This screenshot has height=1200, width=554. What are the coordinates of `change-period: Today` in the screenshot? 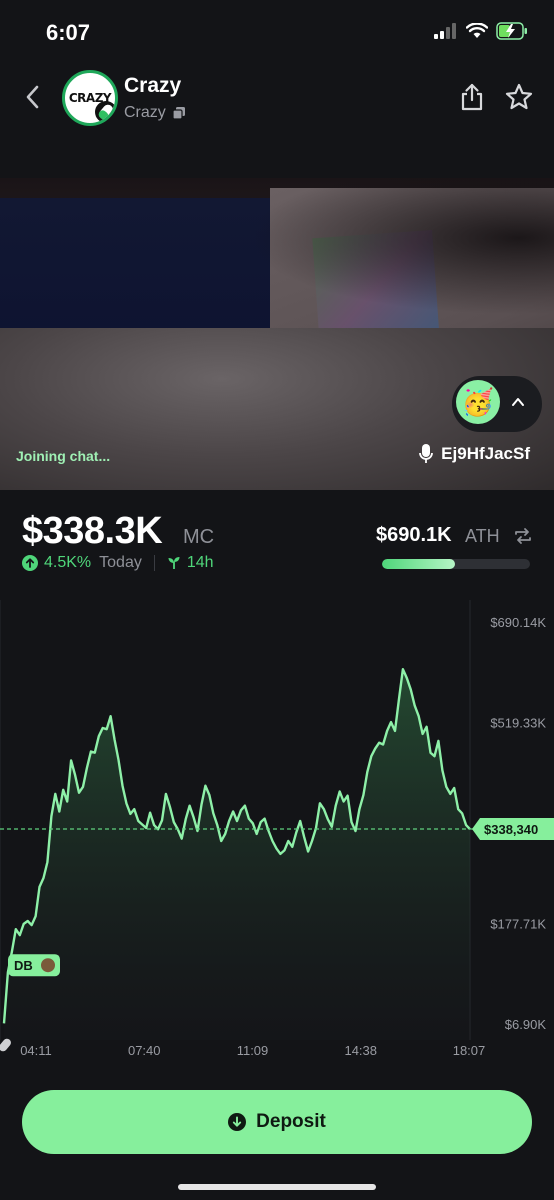 It's located at (120, 562).